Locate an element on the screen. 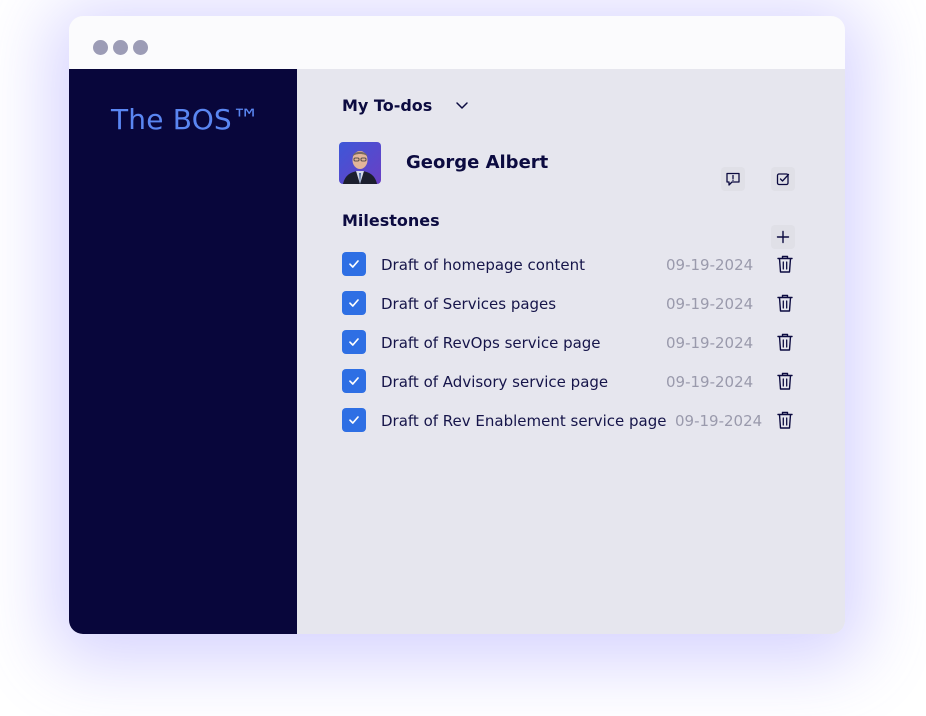 This screenshot has width=926, height=716. list-item: Draft of RevOps service page 09-19-2024 is located at coordinates (572, 343).